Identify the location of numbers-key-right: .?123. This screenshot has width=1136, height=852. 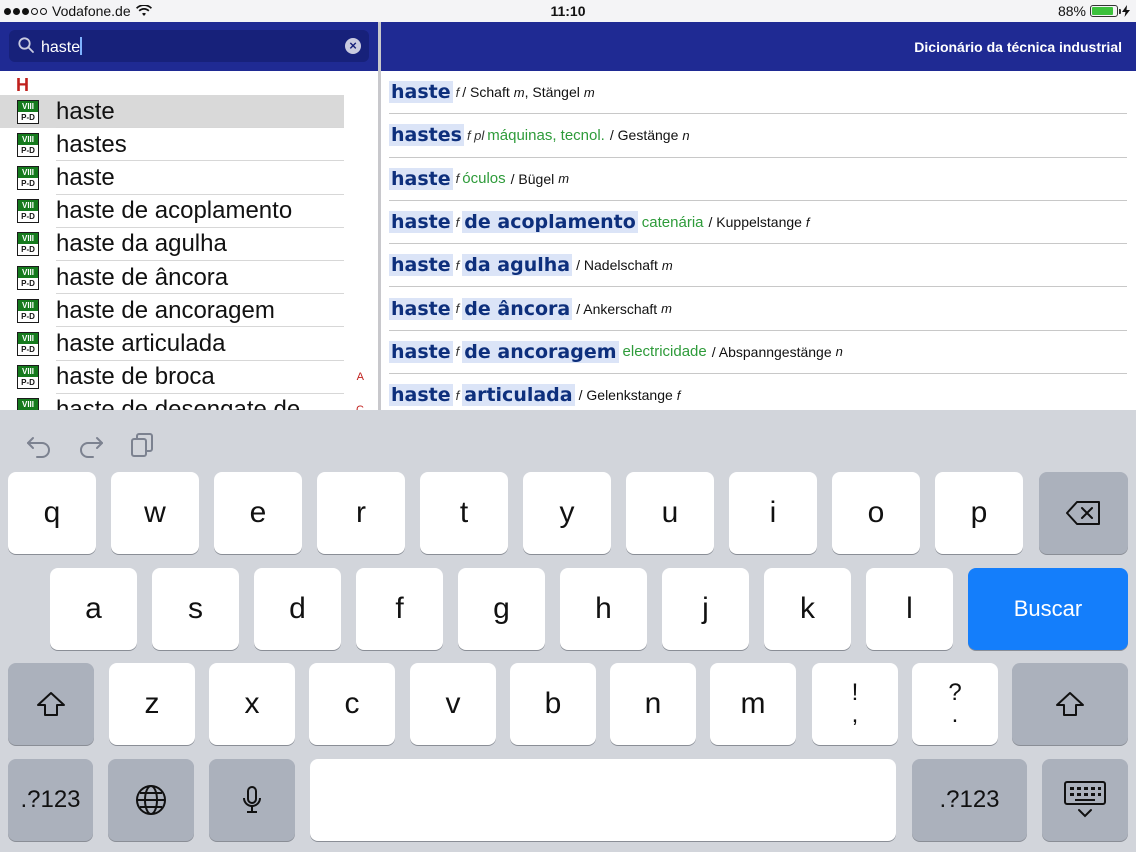
(969, 800).